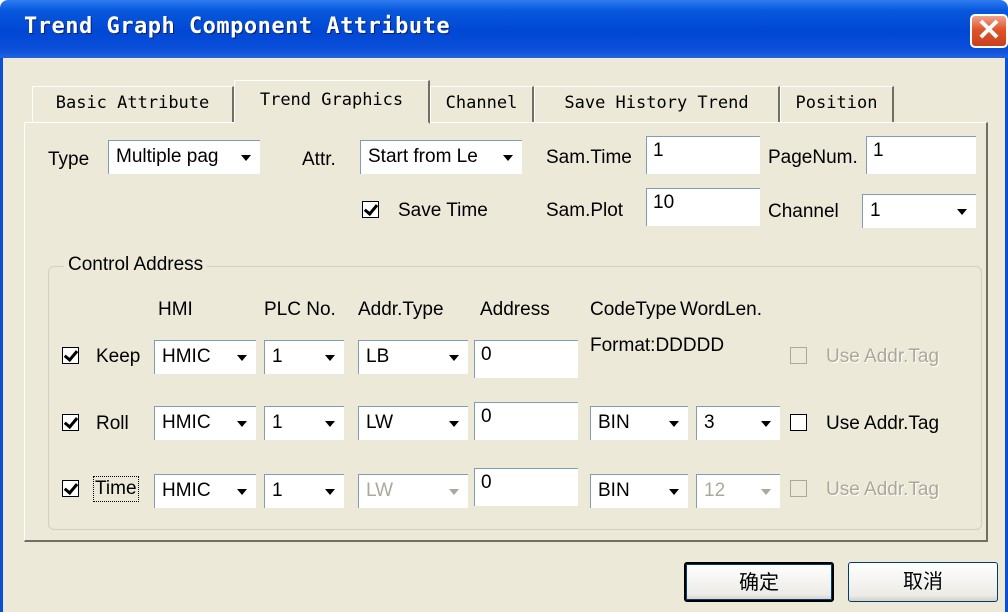 The width and height of the screenshot is (1008, 612). Describe the element at coordinates (237, 26) in the screenshot. I see `window-title: Trend Graph Component Attribute` at that location.